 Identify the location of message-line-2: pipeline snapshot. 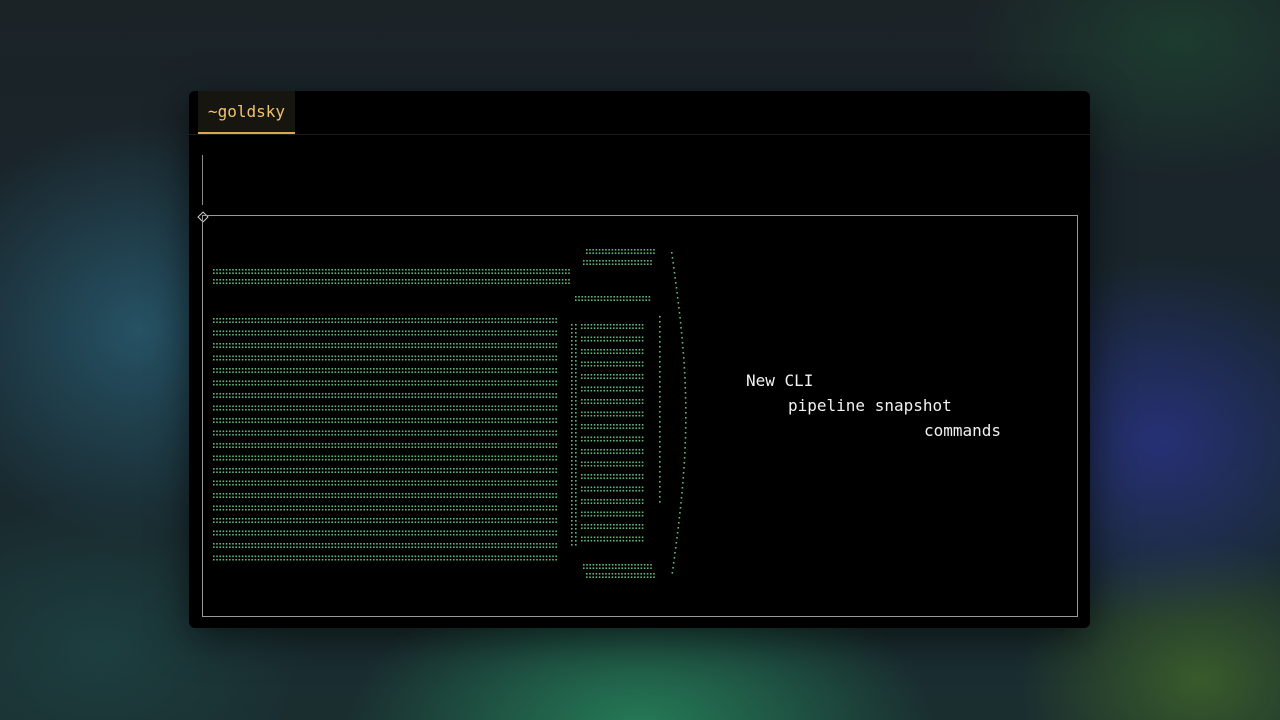
(870, 405).